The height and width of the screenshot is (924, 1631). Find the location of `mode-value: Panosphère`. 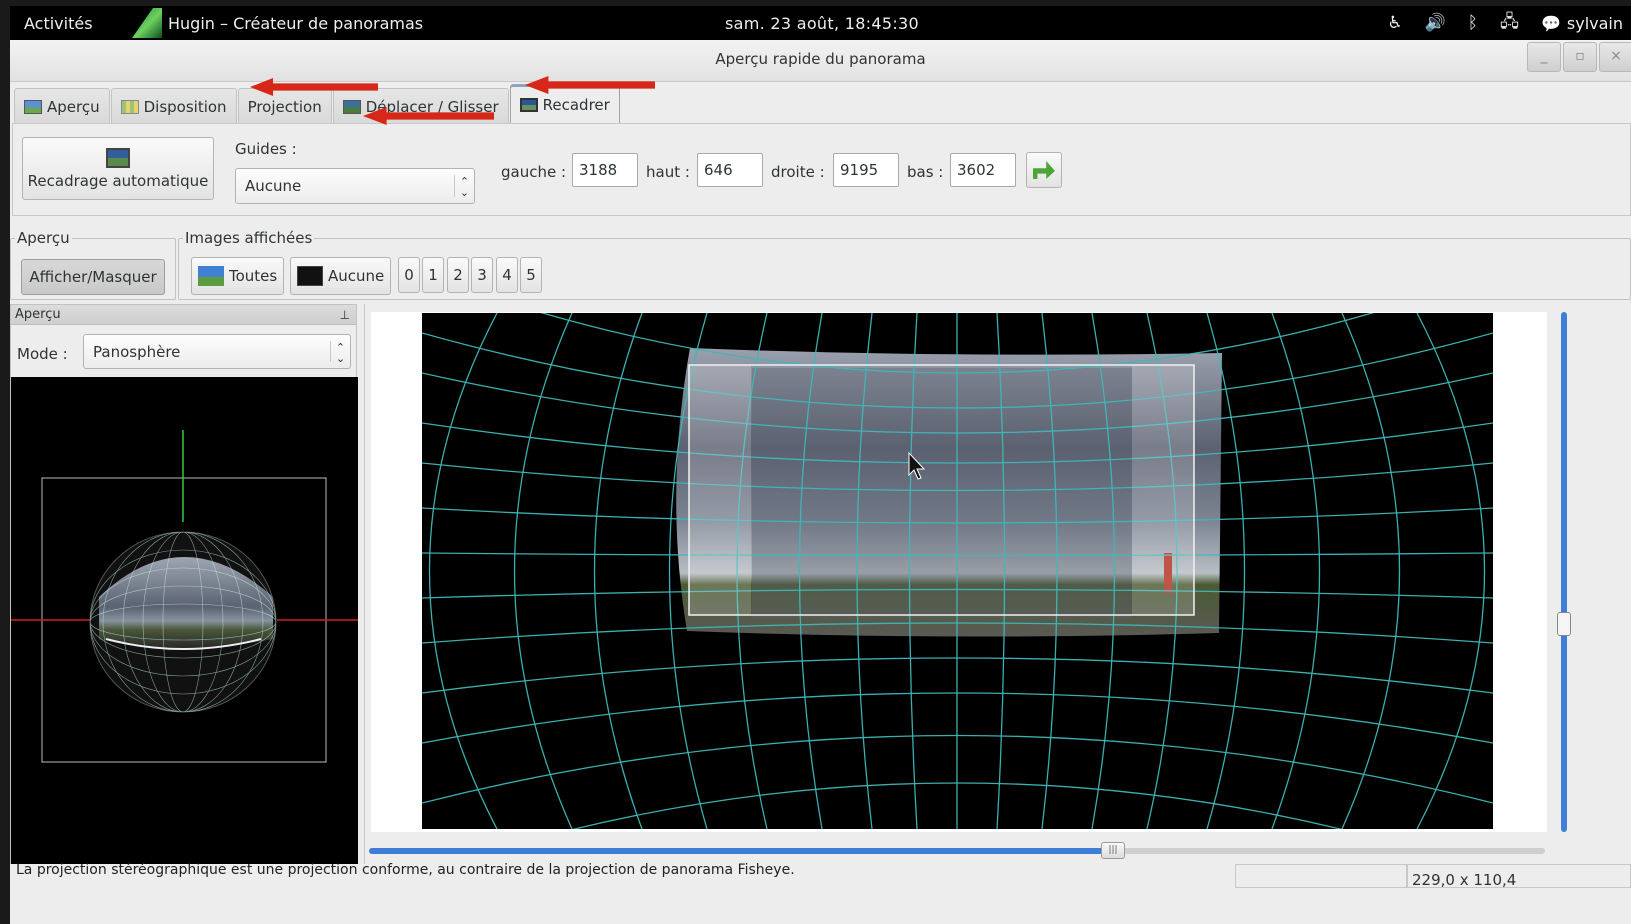

mode-value: Panosphère is located at coordinates (137, 351).